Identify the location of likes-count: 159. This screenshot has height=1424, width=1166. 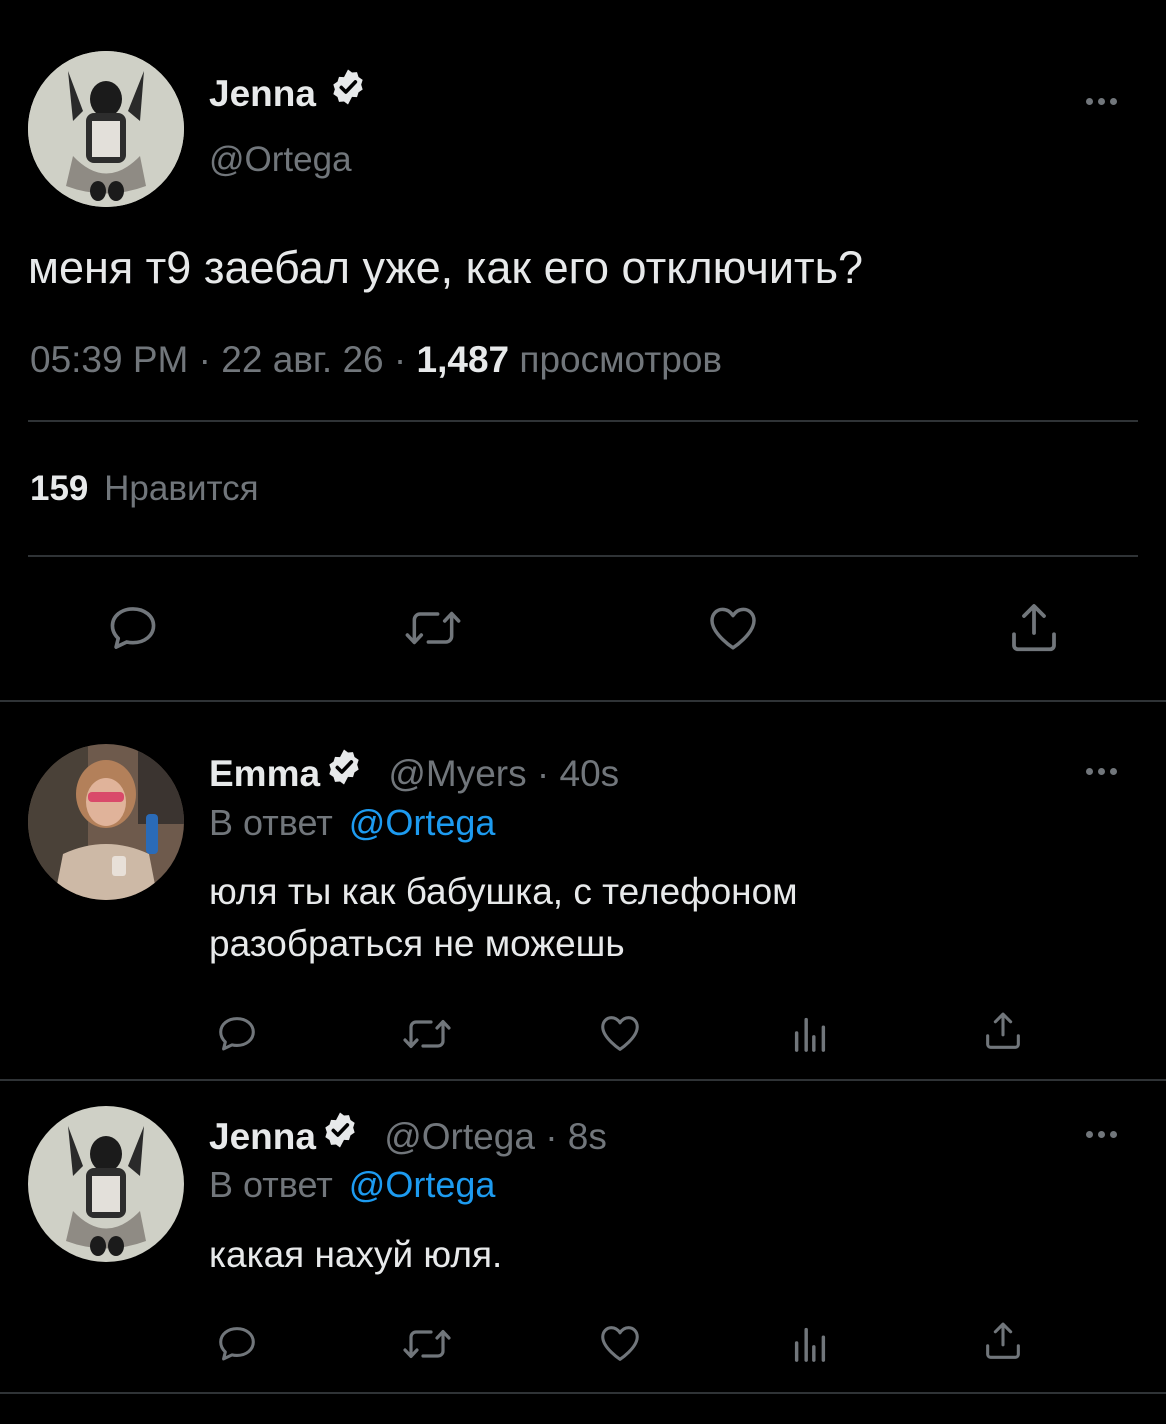
(59, 488).